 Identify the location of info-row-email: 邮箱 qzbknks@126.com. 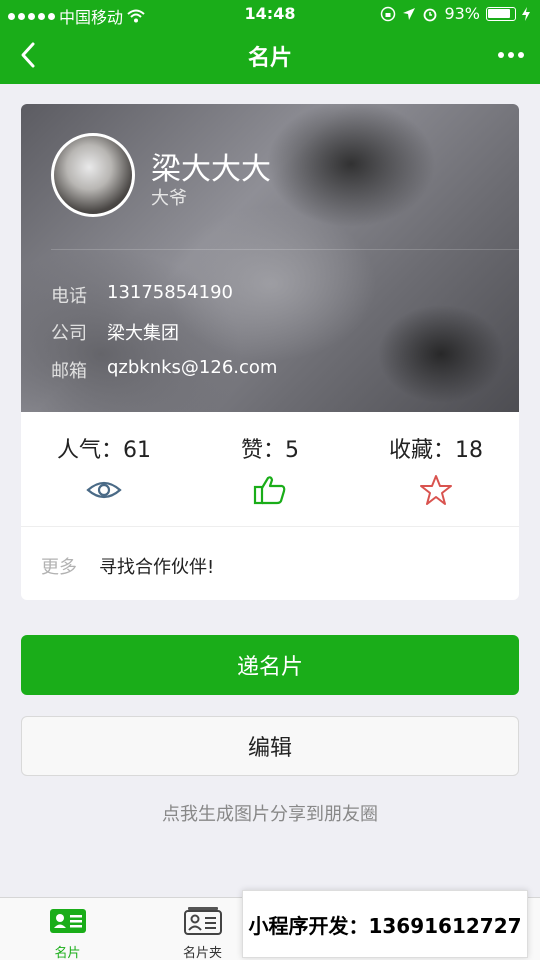
(164, 370).